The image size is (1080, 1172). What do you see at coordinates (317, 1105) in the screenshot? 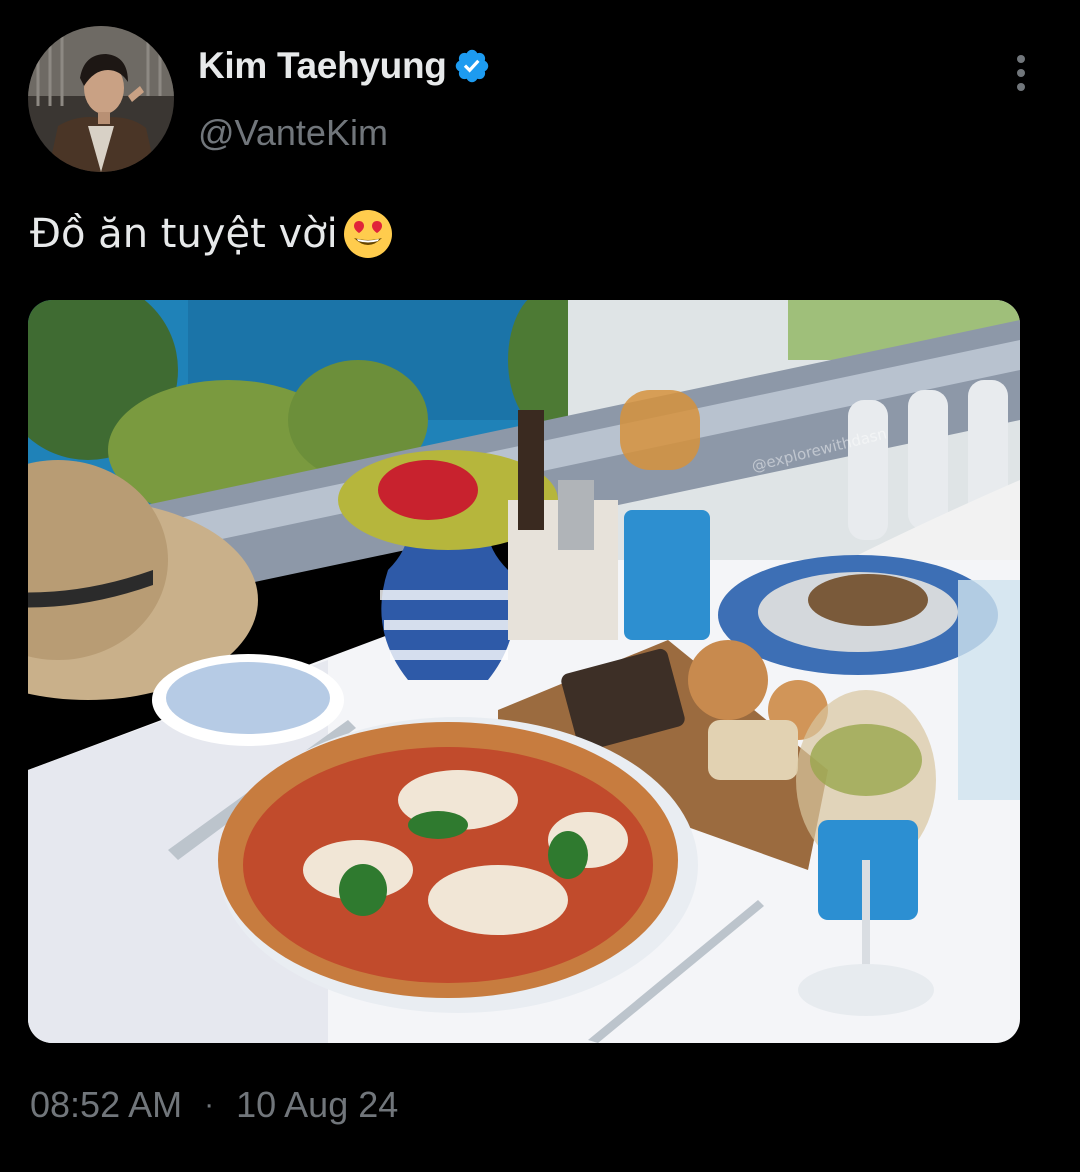
I see `tweet-date: 10 Aug 24` at bounding box center [317, 1105].